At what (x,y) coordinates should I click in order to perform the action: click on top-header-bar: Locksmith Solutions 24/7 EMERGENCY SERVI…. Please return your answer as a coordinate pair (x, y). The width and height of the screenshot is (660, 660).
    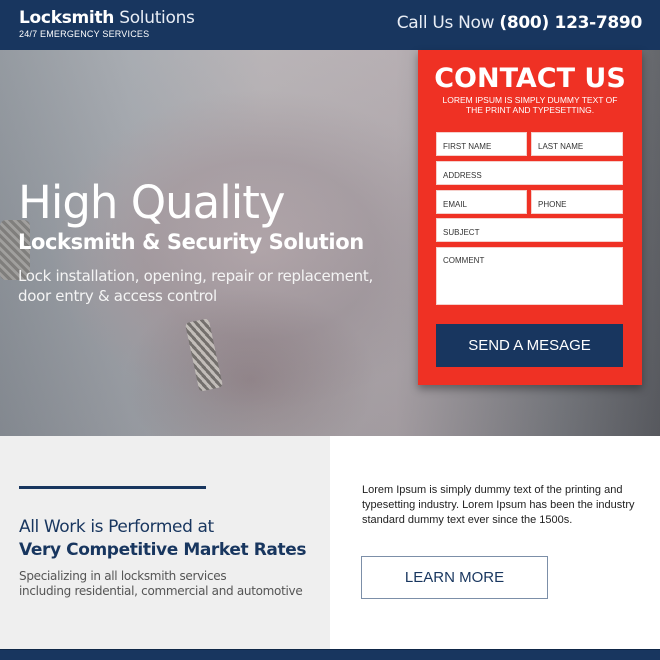
    Looking at the image, I should click on (330, 25).